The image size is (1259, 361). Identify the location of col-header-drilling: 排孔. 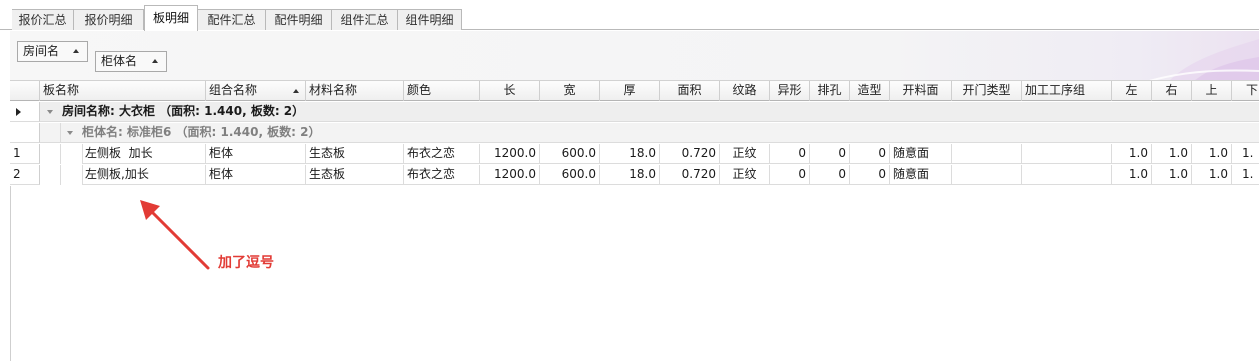
(830, 91).